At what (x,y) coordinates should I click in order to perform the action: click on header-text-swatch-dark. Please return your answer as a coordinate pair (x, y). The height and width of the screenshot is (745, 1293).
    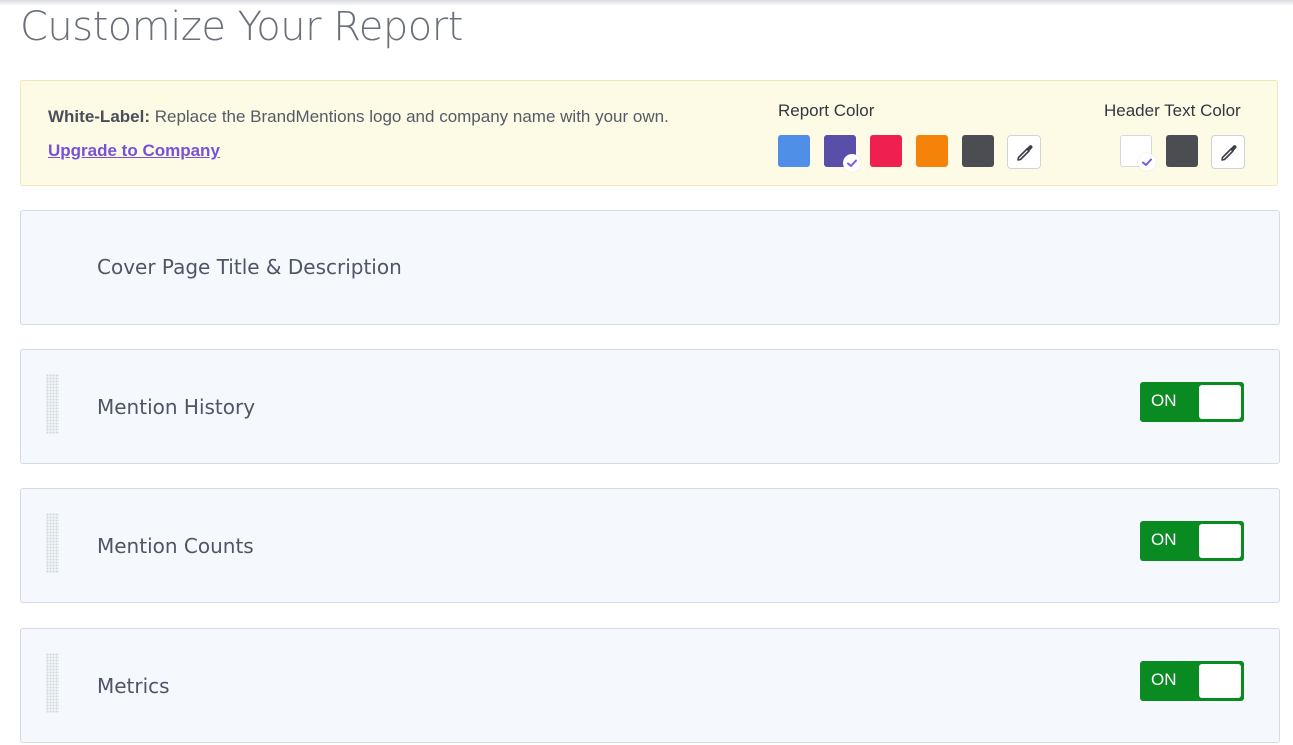
    Looking at the image, I should click on (1182, 151).